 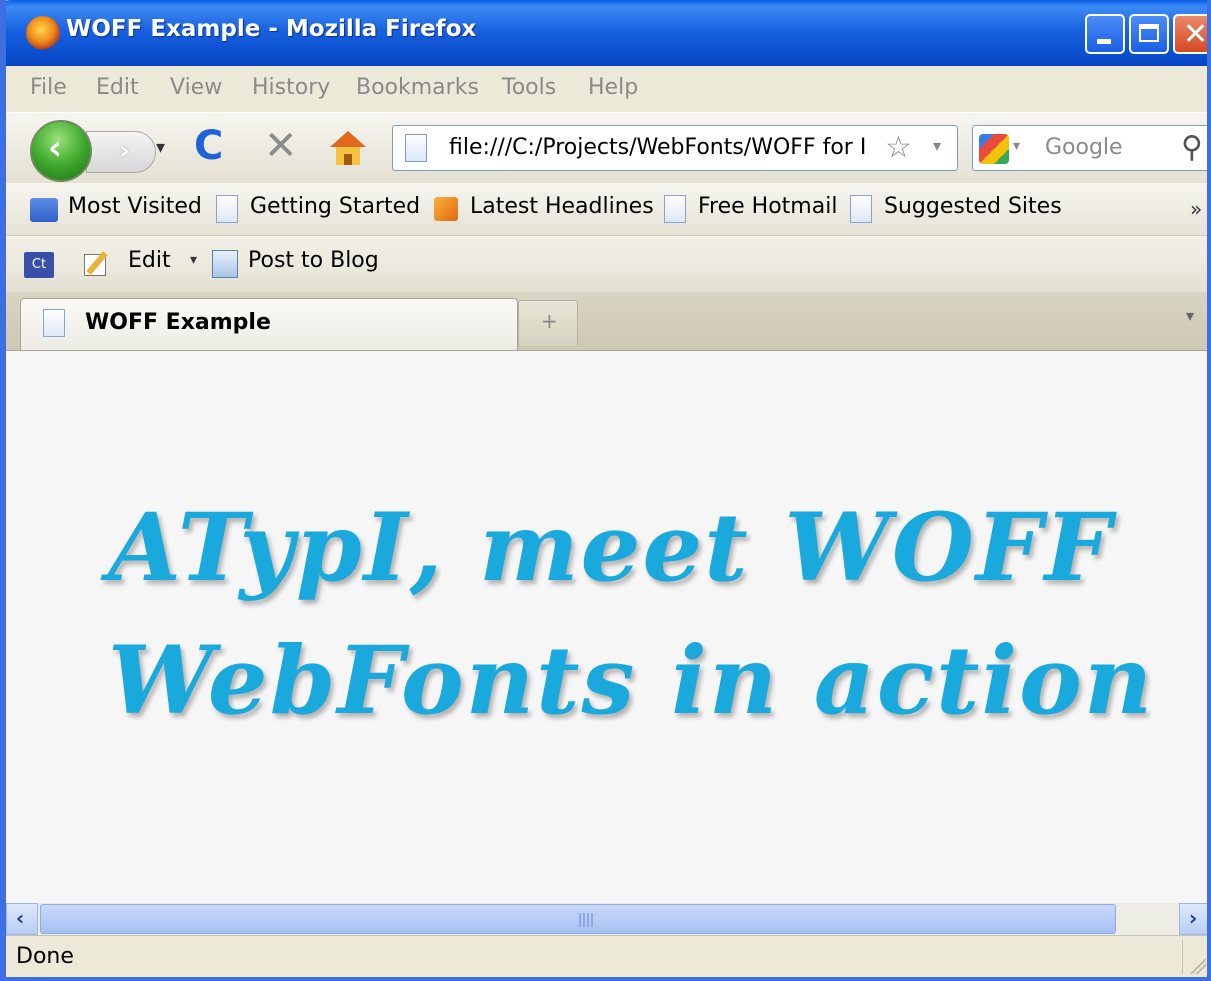 What do you see at coordinates (196, 87) in the screenshot?
I see `menu-view: View` at bounding box center [196, 87].